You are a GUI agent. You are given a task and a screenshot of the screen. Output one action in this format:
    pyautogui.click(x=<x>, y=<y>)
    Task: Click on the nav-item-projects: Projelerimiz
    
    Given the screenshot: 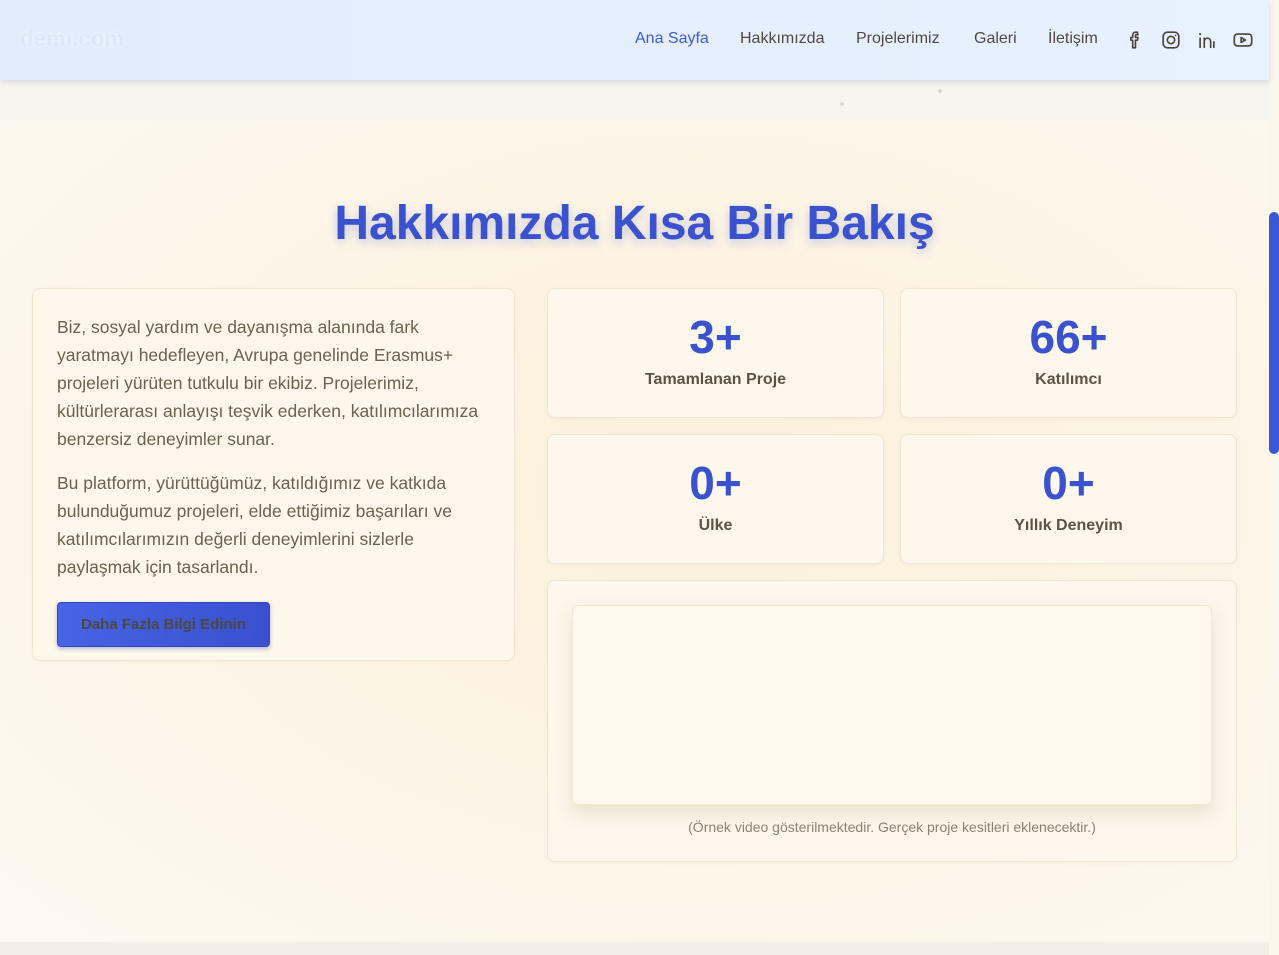 What is the action you would take?
    pyautogui.click(x=898, y=39)
    